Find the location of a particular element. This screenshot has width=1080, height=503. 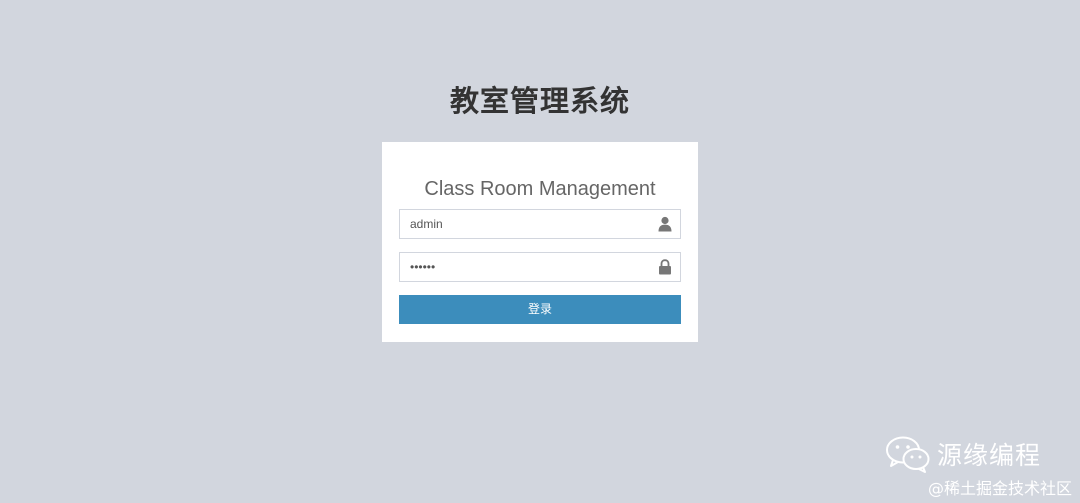

lock-icon is located at coordinates (665, 267).